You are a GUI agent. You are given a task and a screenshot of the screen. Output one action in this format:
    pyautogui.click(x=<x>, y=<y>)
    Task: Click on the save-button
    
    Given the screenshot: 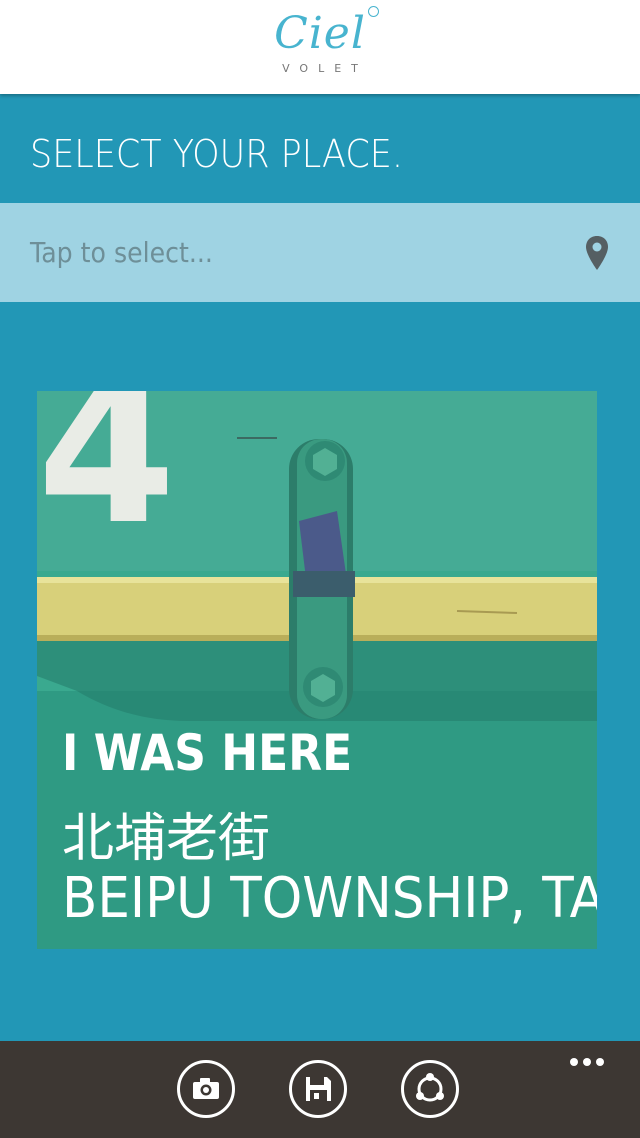 What is the action you would take?
    pyautogui.click(x=318, y=1089)
    